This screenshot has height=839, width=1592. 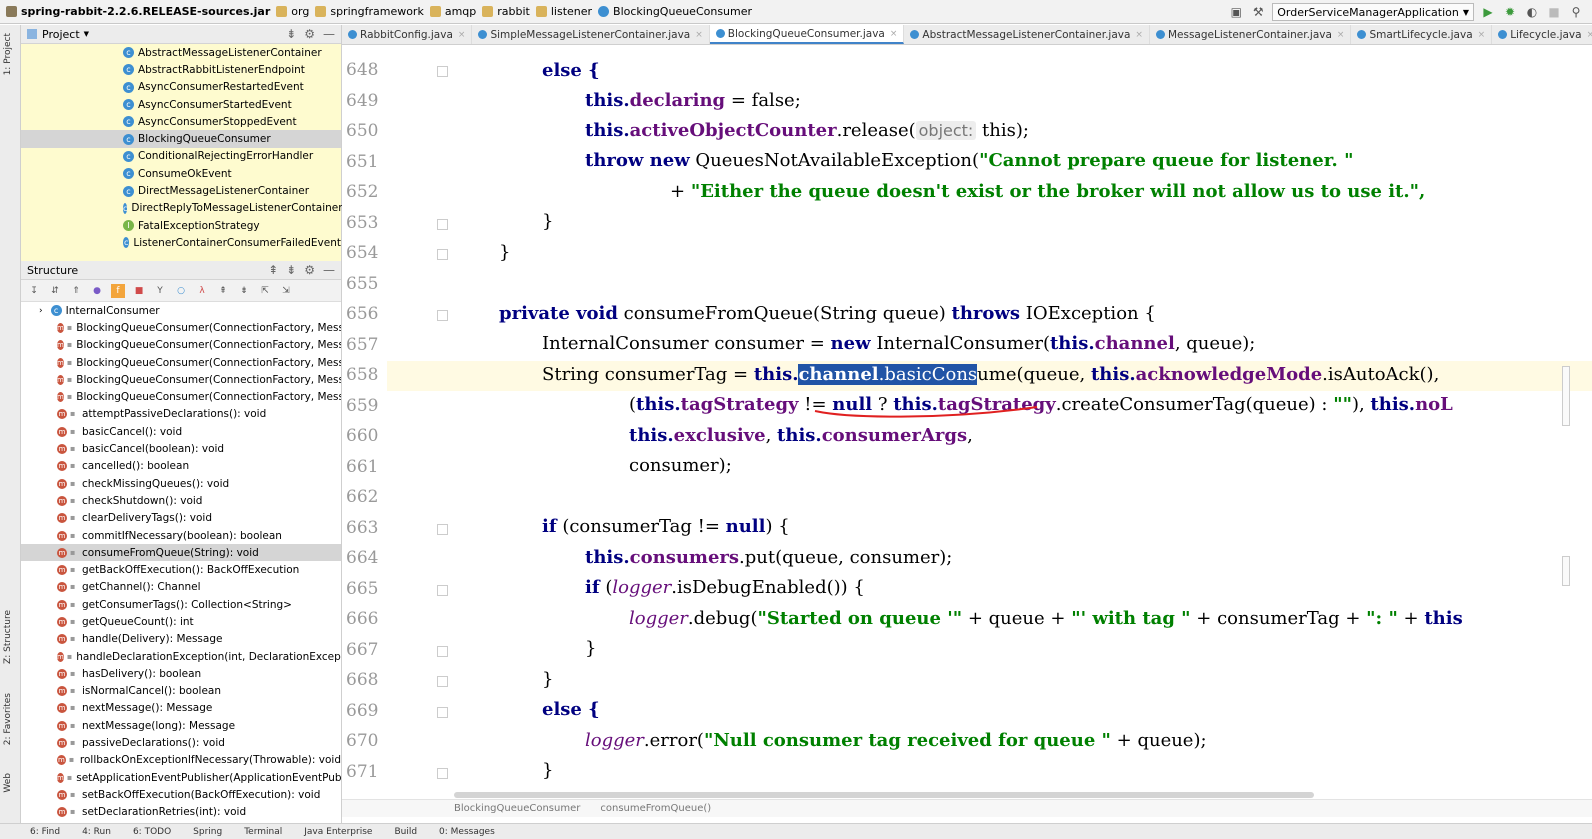 What do you see at coordinates (55, 291) in the screenshot?
I see `sort-visibility-icon: ⇵` at bounding box center [55, 291].